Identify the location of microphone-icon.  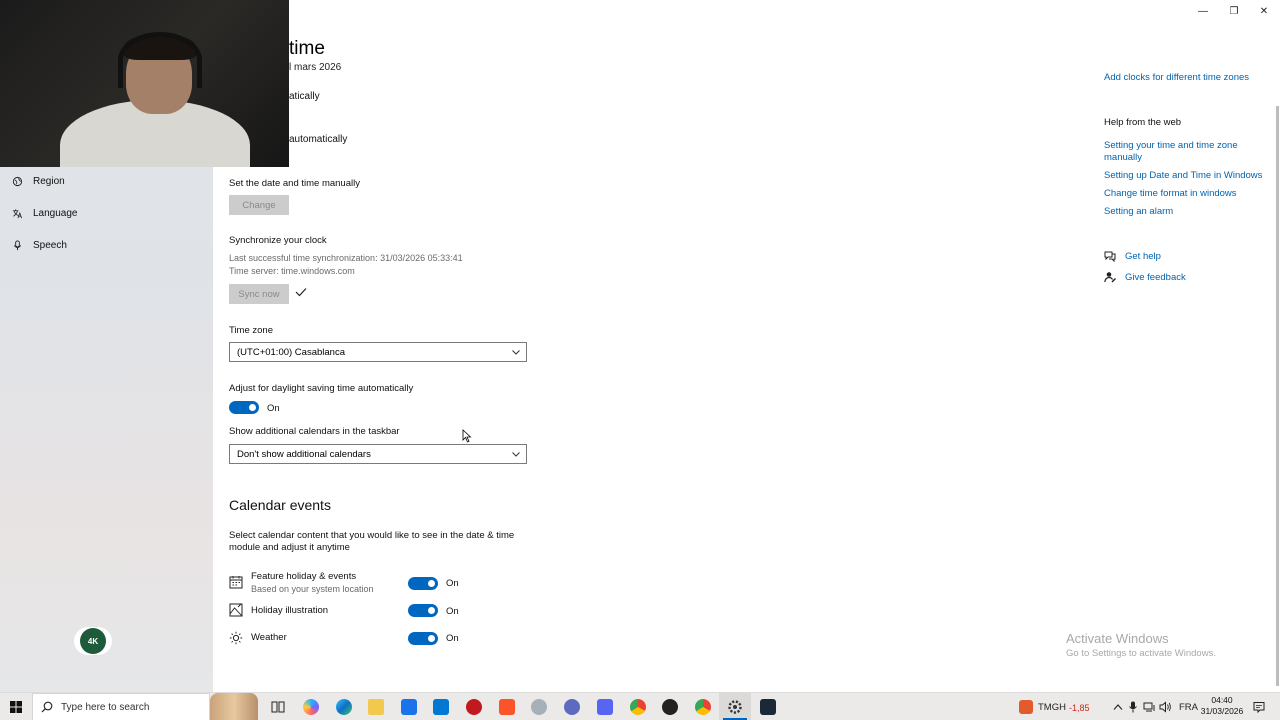
(1133, 707).